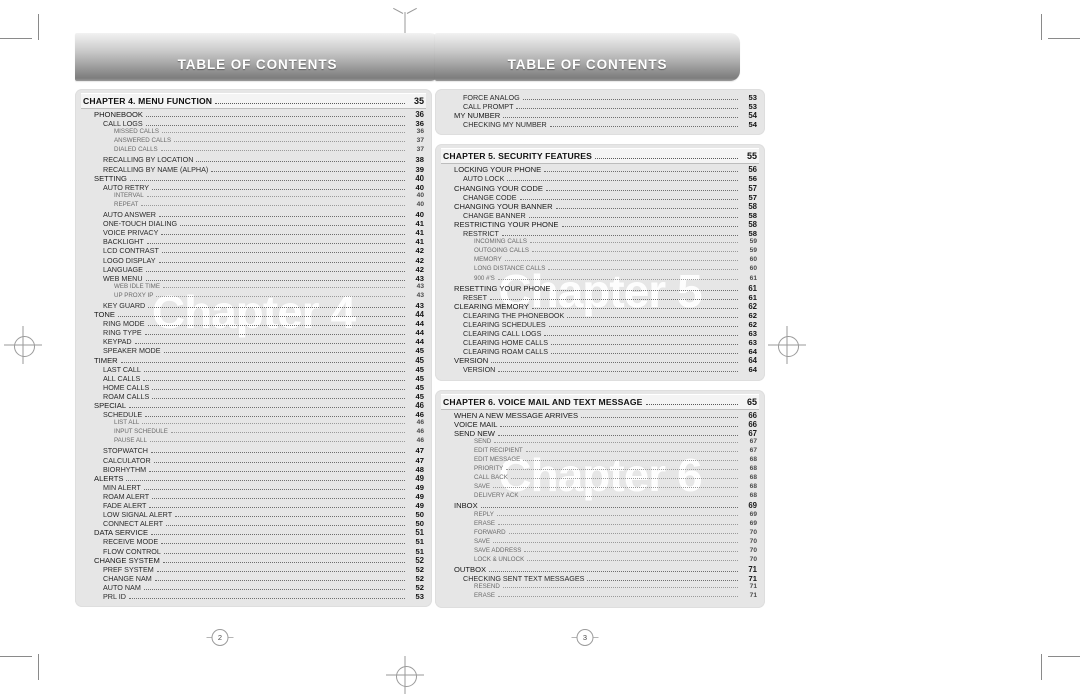 The height and width of the screenshot is (694, 1080). Describe the element at coordinates (253, 587) in the screenshot. I see `toc-entry: AUTO NAM 52` at that location.